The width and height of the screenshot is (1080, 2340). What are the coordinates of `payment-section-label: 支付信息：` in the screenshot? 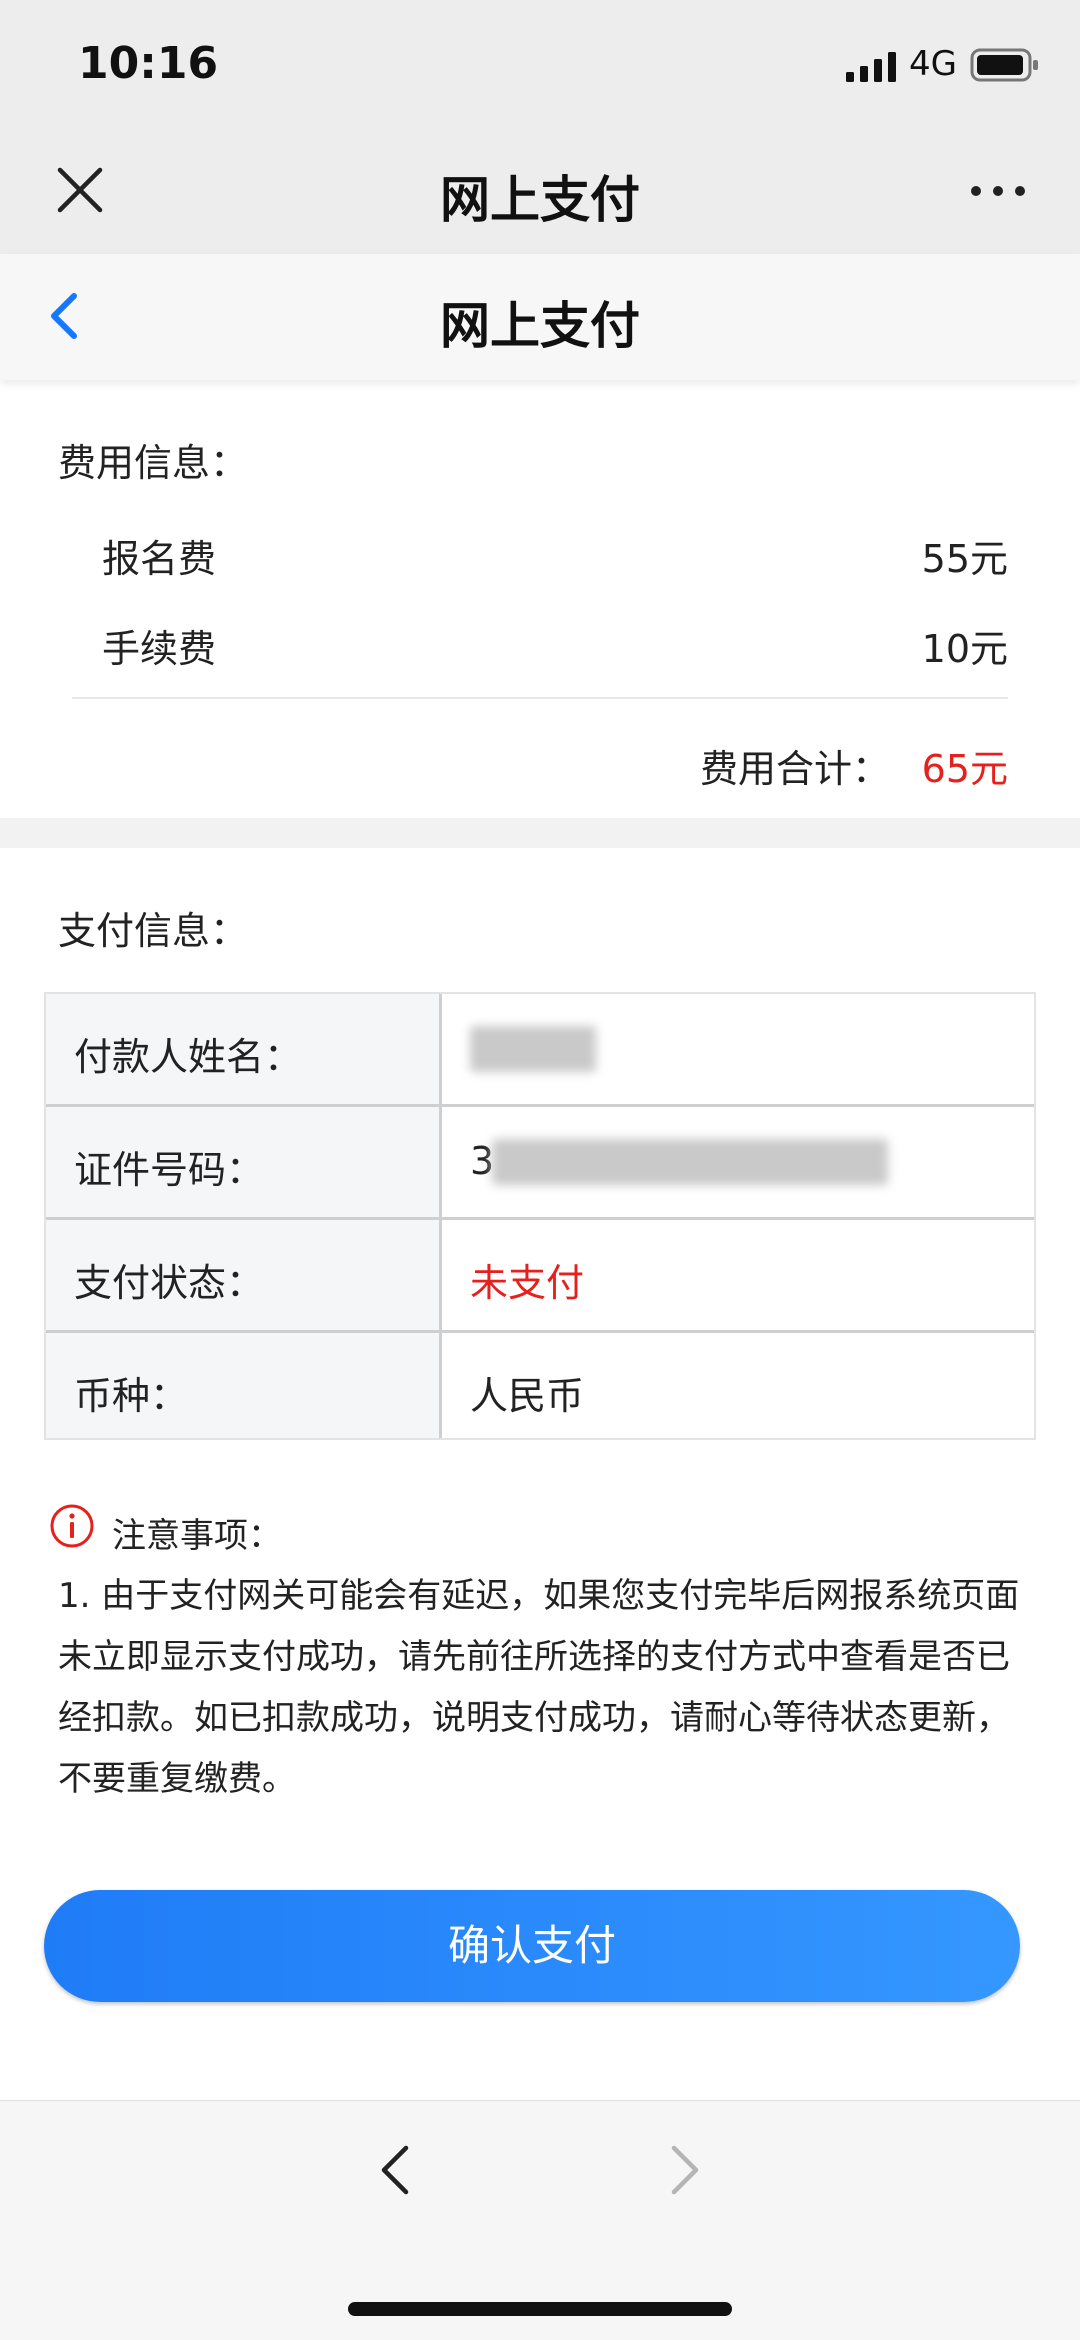 It's located at (153, 931).